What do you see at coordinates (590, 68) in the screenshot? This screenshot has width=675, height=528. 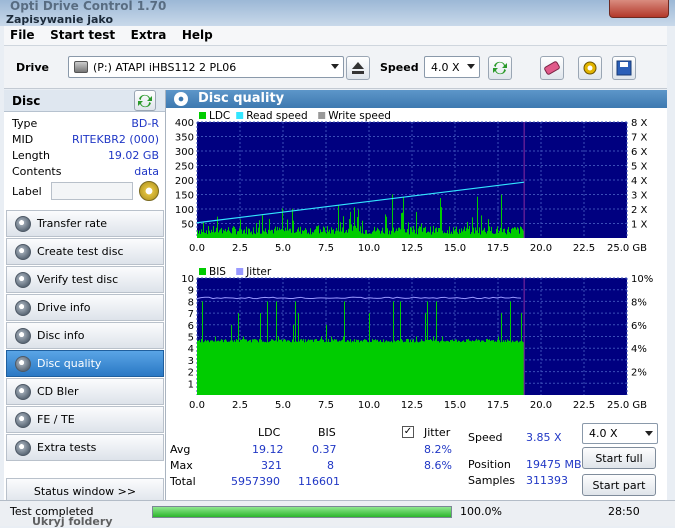 I see `settings-button` at bounding box center [590, 68].